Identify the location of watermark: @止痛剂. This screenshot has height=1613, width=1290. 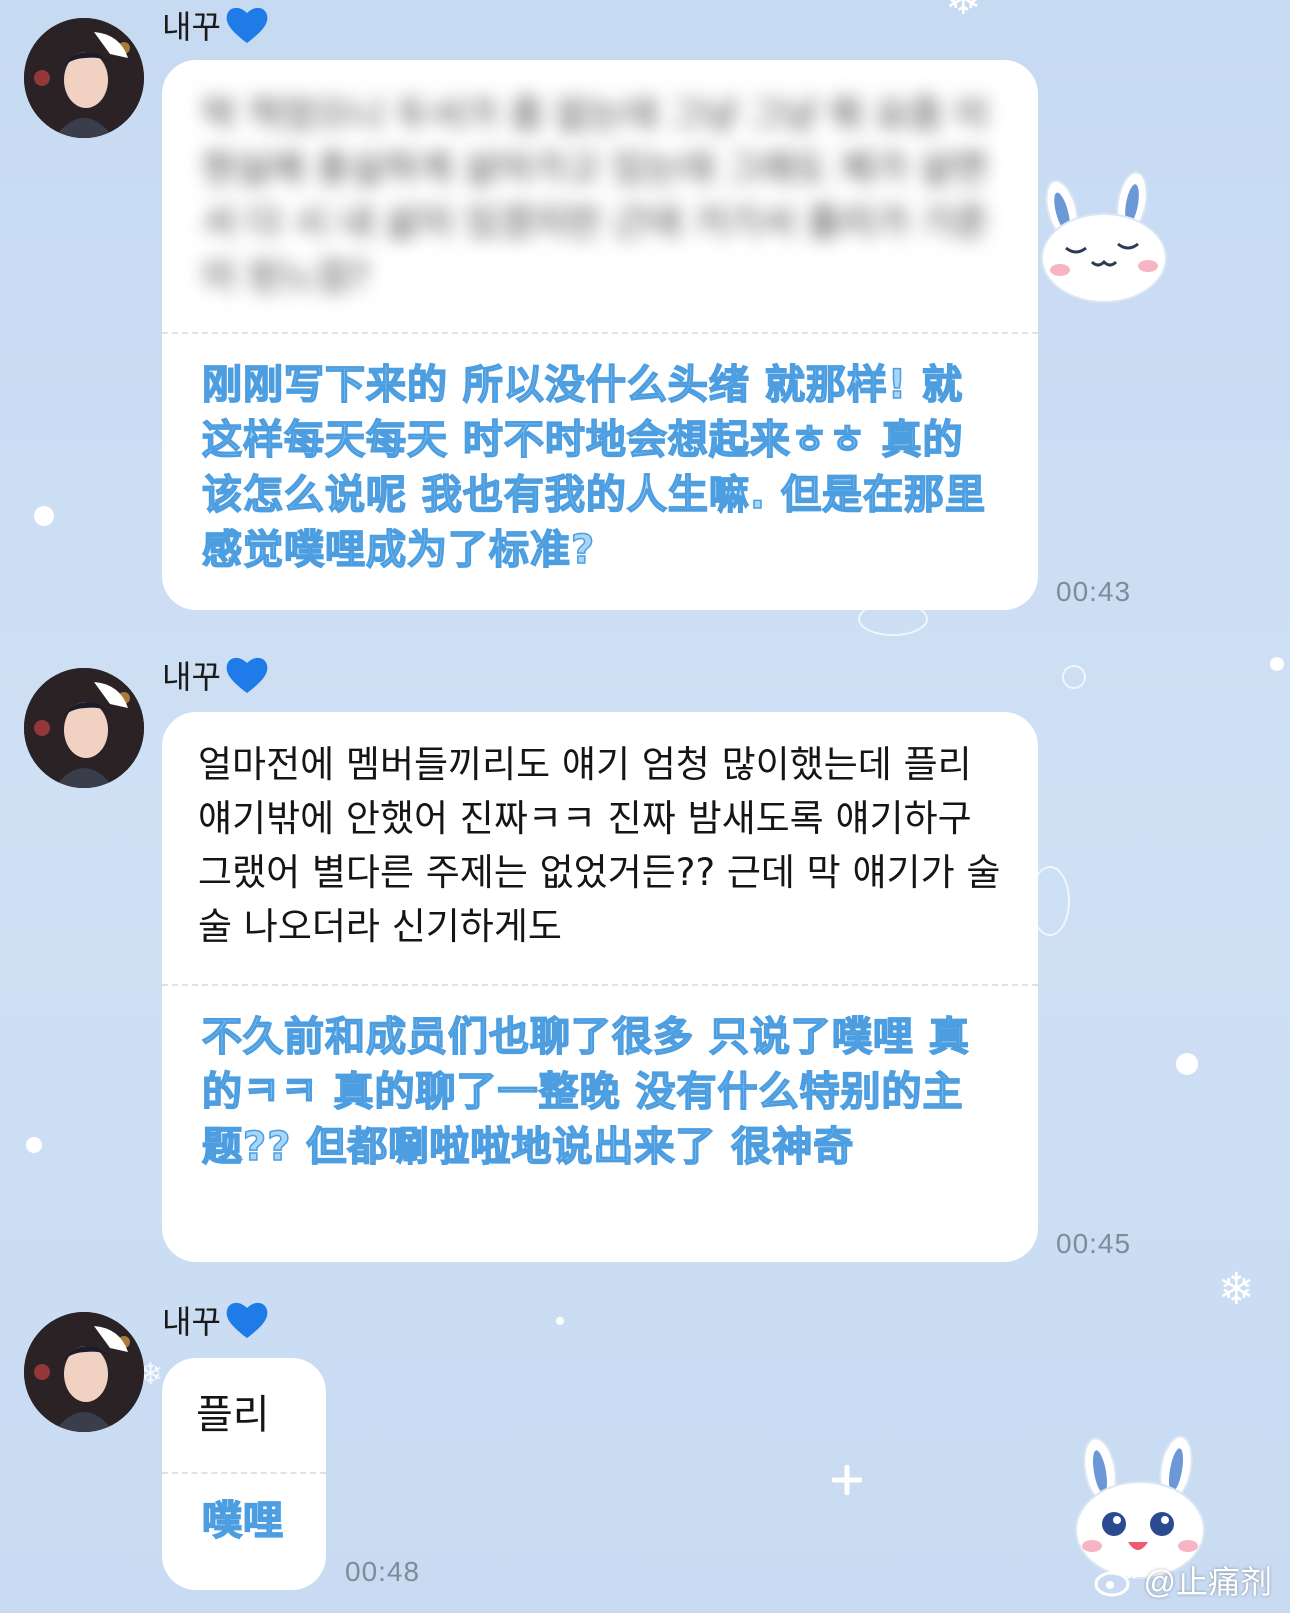
(1183, 1580).